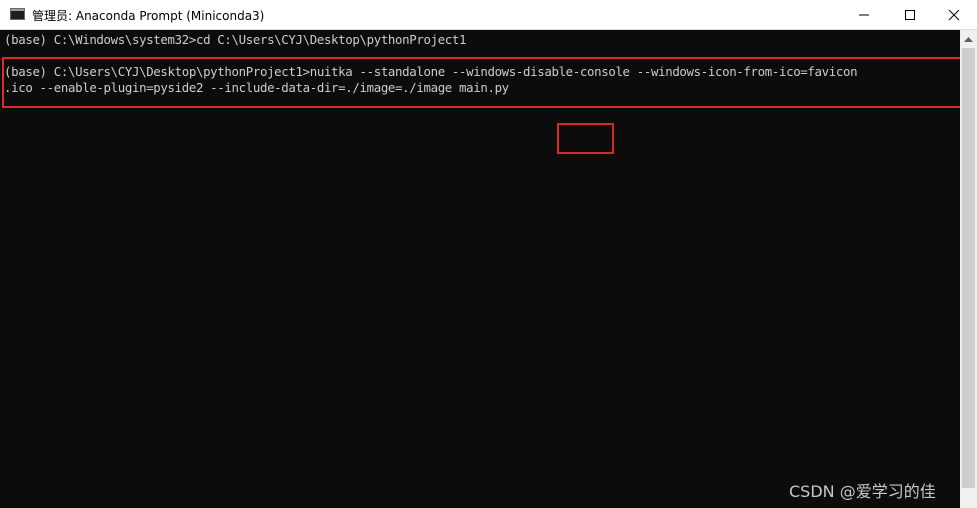 This screenshot has height=508, width=977. I want to click on maximize-button, so click(910, 14).